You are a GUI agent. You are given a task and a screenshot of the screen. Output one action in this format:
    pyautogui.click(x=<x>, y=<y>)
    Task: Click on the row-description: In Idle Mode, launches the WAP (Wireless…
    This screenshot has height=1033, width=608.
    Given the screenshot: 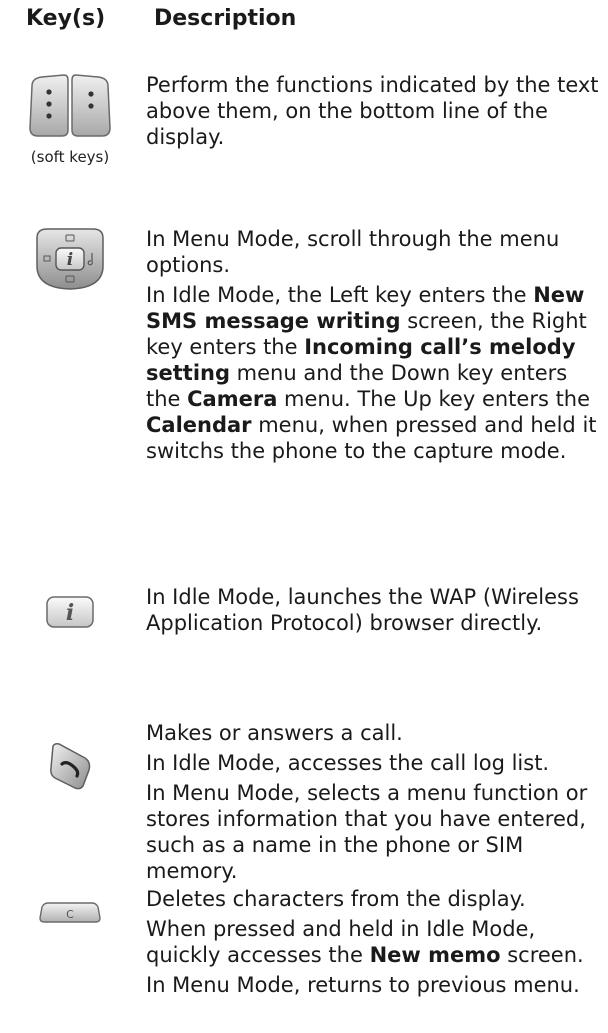 What is the action you would take?
    pyautogui.click(x=375, y=612)
    